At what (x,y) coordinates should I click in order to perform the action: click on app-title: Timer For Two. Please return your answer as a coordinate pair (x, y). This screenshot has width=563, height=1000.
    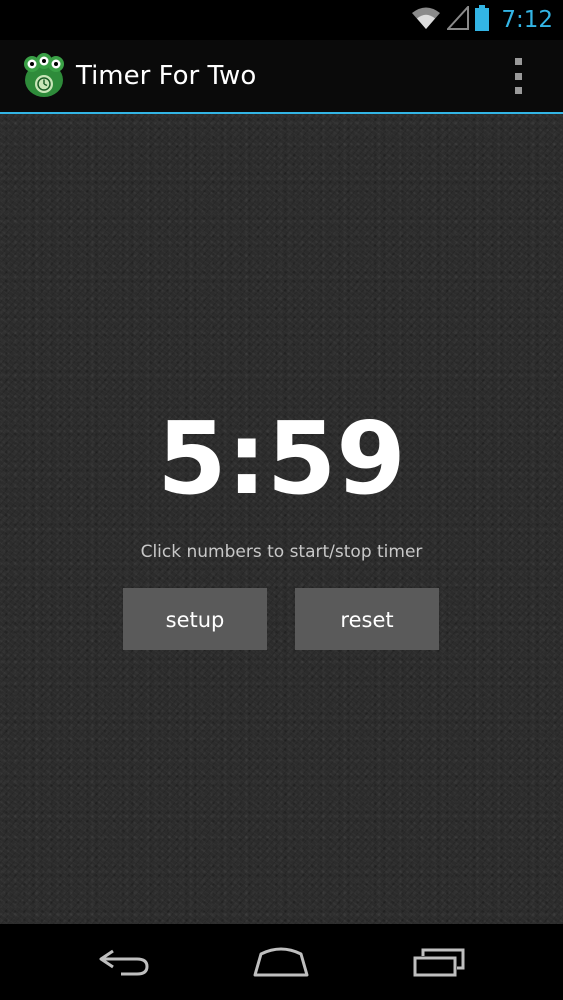
    Looking at the image, I should click on (166, 76).